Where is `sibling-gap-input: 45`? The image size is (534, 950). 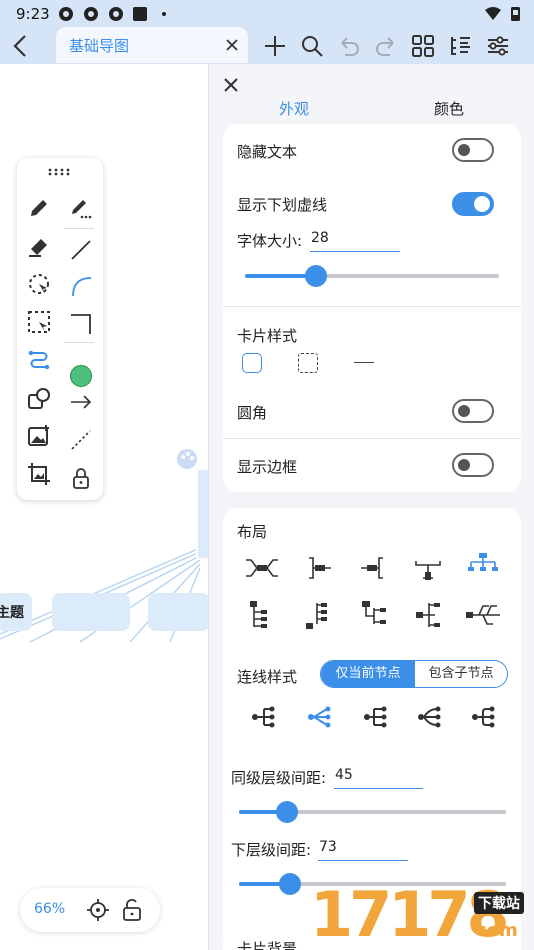
sibling-gap-input: 45 is located at coordinates (378, 778).